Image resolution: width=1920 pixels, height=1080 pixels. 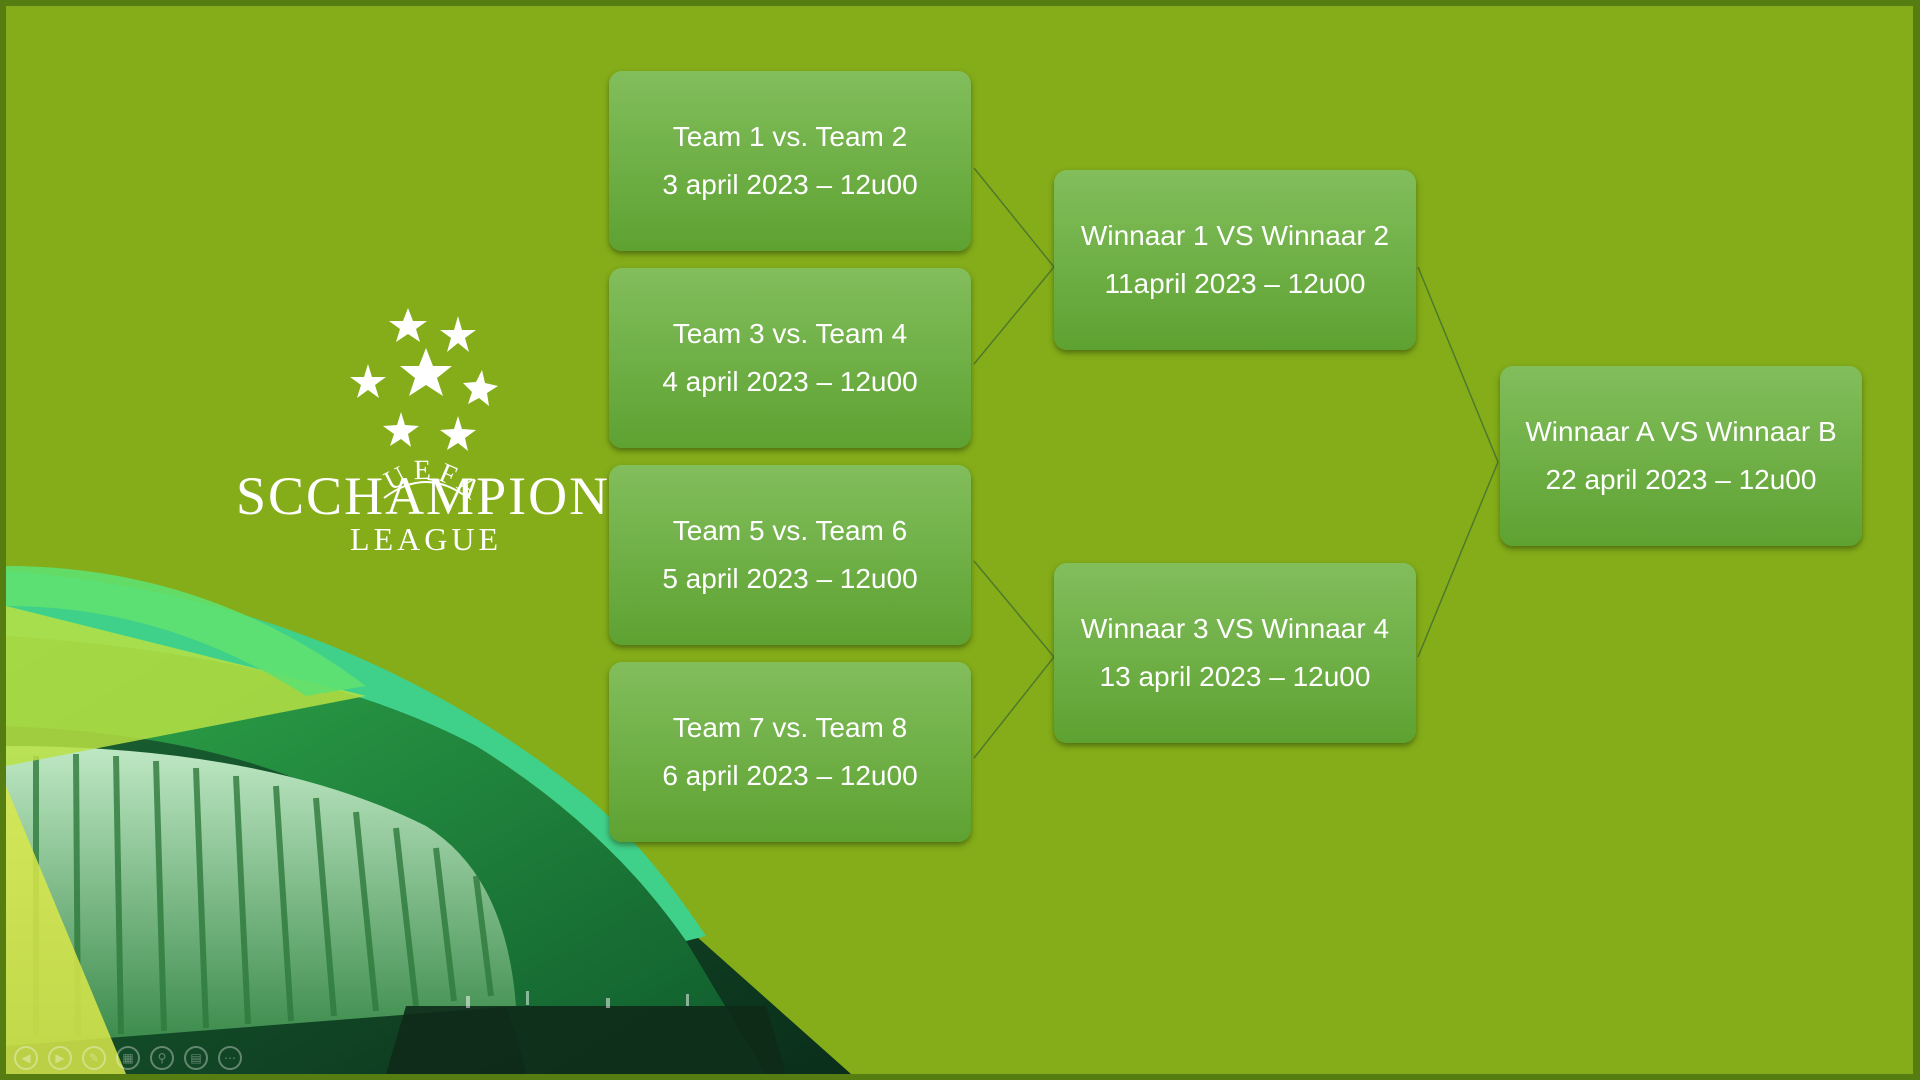 I want to click on match-box-r1-3: Team 5 vs. Team 6 5 april 2023 – 12u00, so click(x=790, y=555).